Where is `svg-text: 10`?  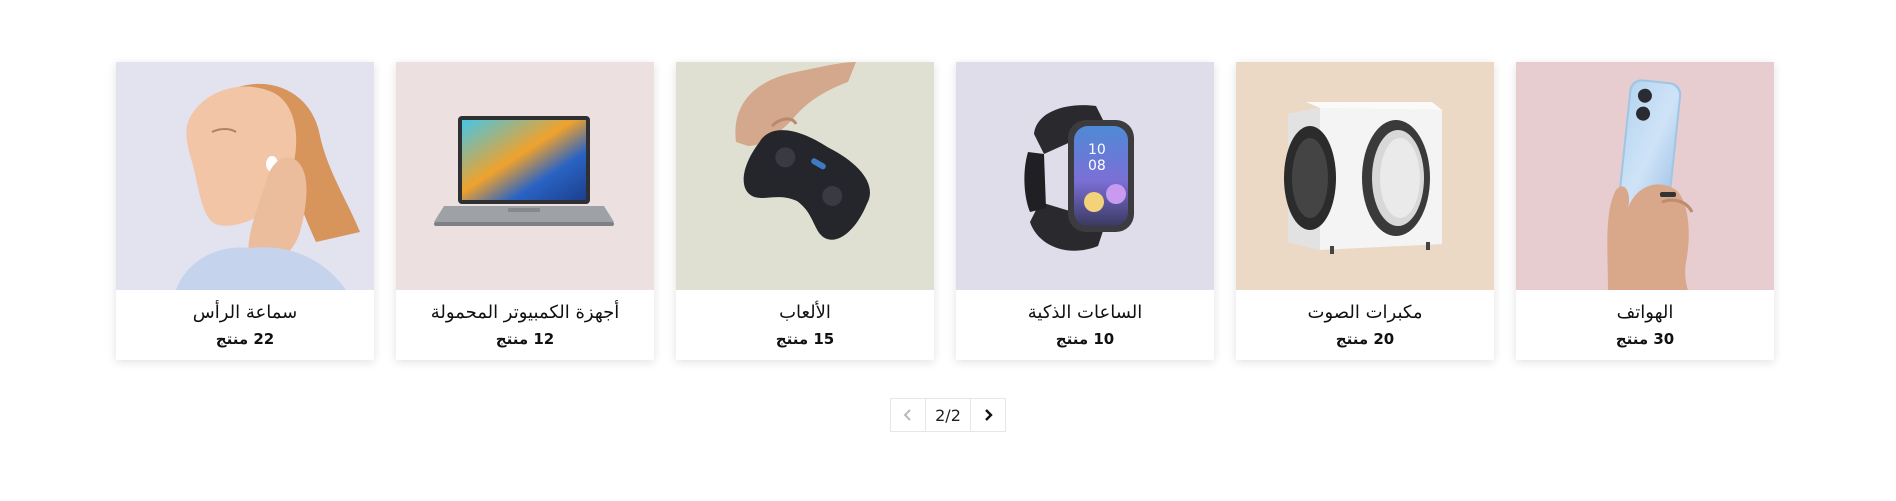
svg-text: 10 is located at coordinates (1097, 150).